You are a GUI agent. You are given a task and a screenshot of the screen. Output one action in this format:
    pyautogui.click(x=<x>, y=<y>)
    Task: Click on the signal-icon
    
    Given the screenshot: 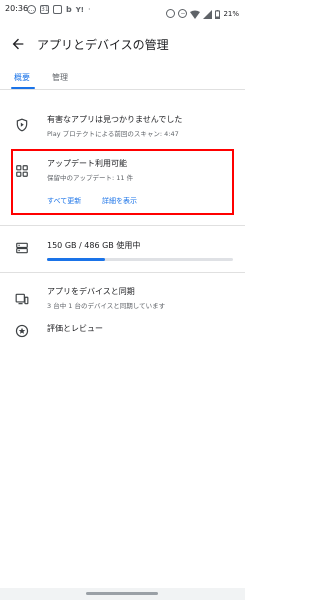 What is the action you would take?
    pyautogui.click(x=208, y=13)
    